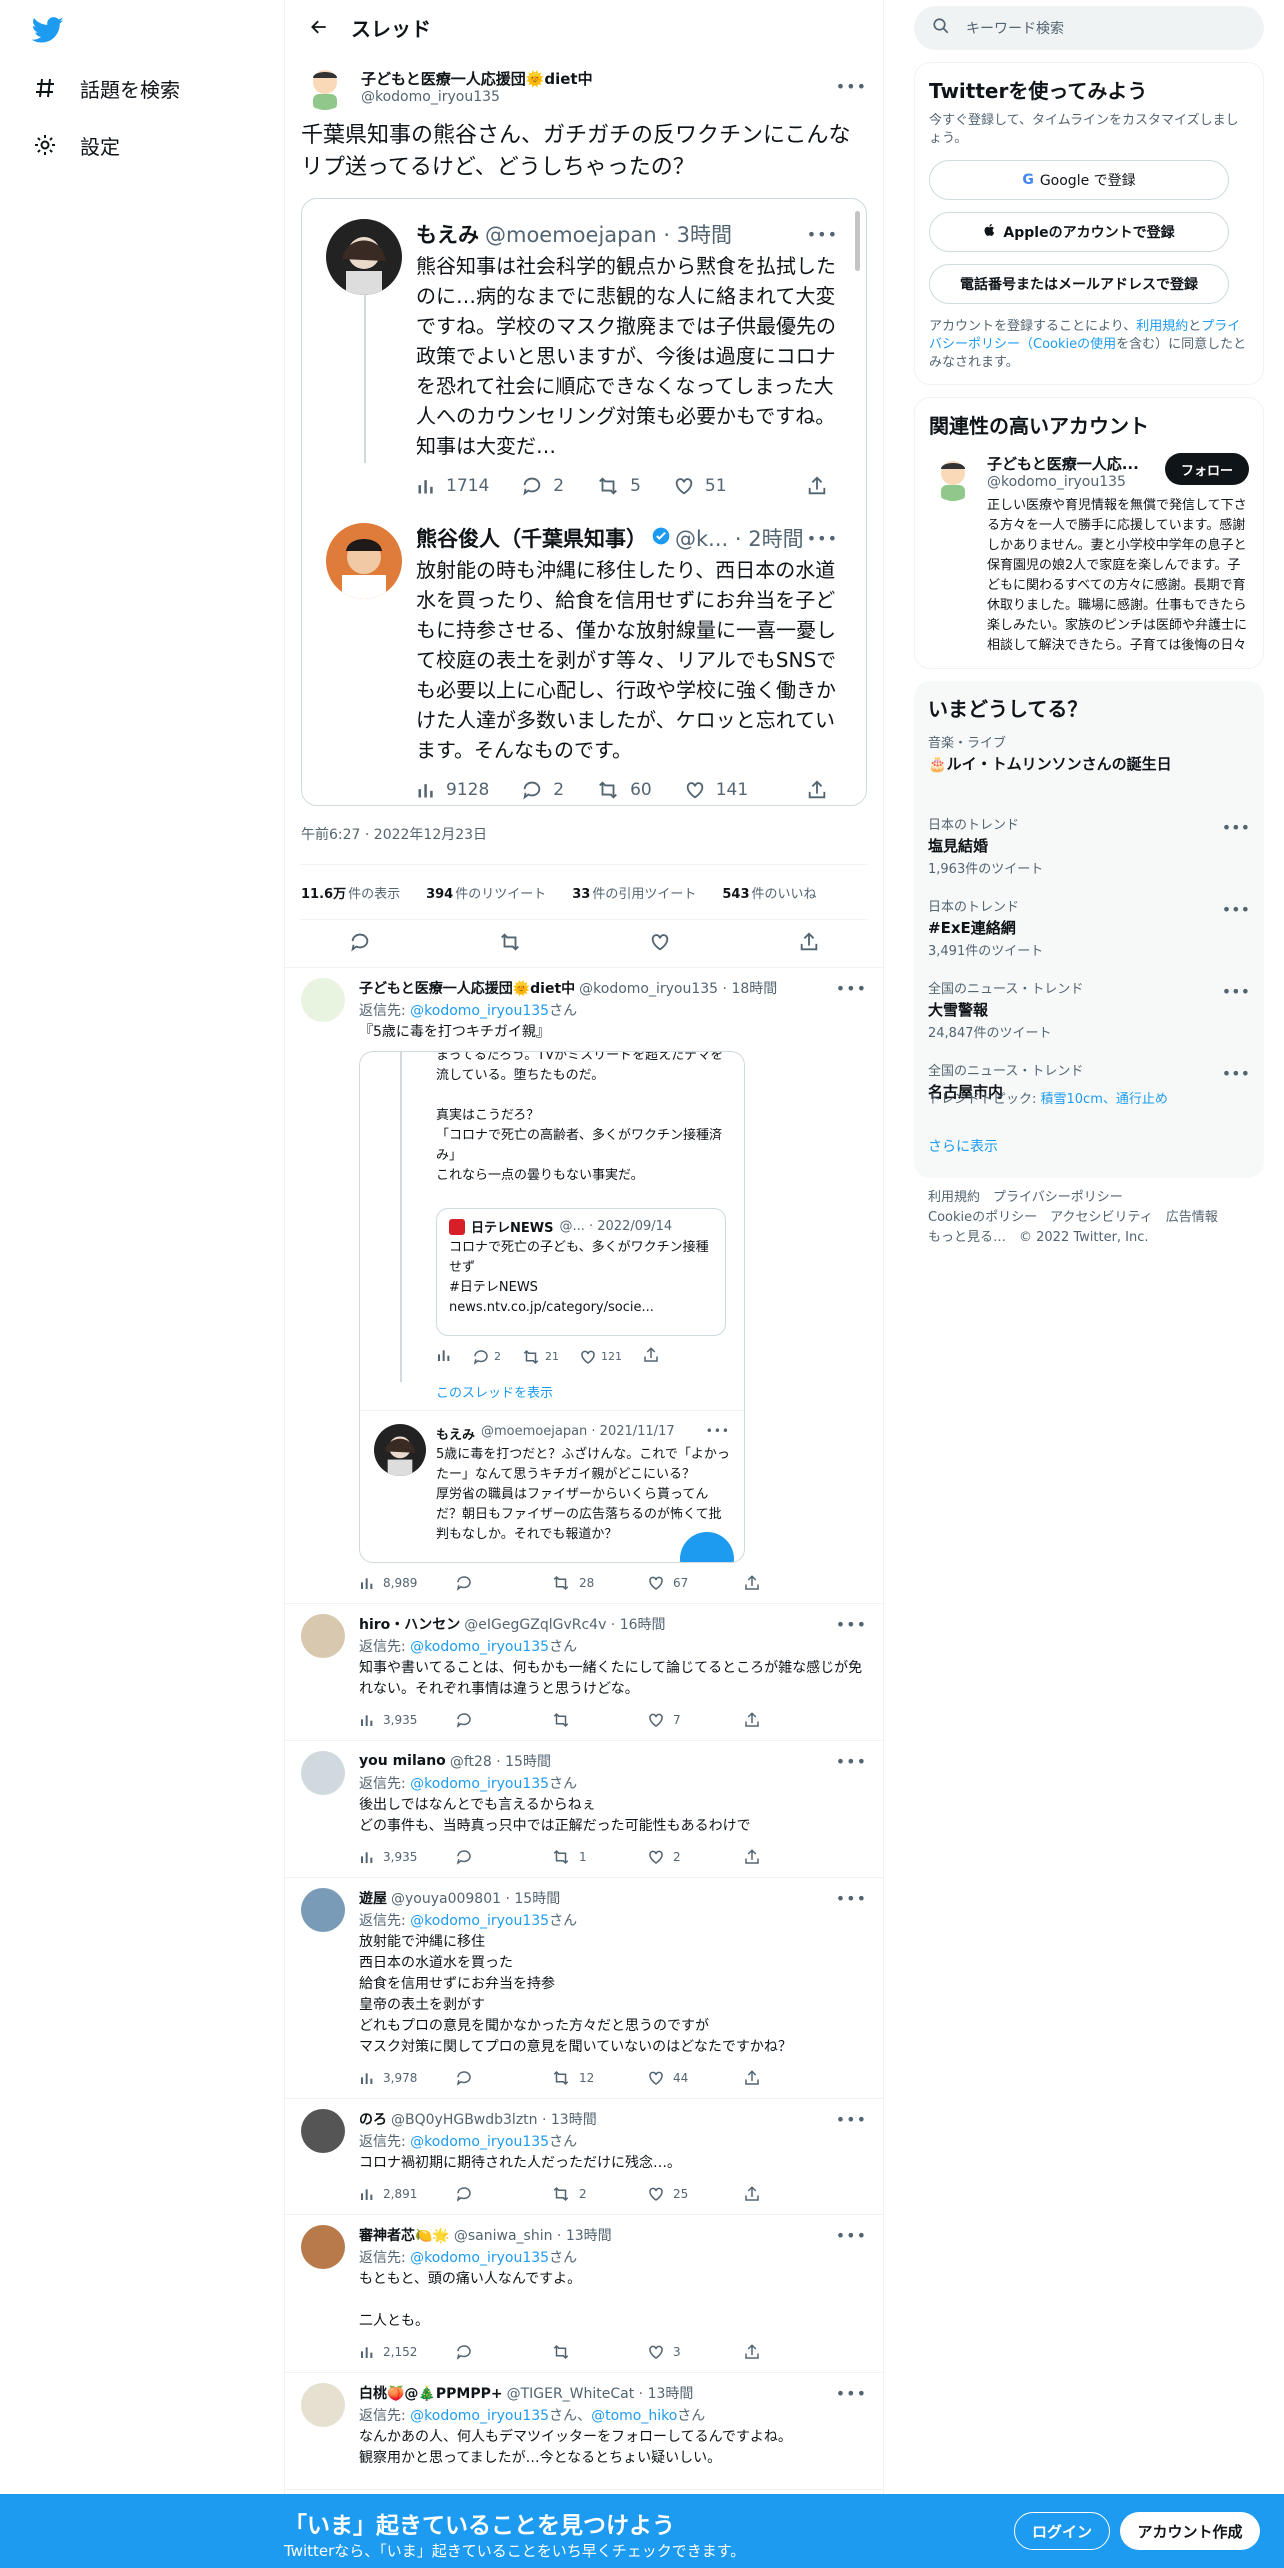  I want to click on apple-signup-button: Appleのアカウントで登録, so click(1079, 232).